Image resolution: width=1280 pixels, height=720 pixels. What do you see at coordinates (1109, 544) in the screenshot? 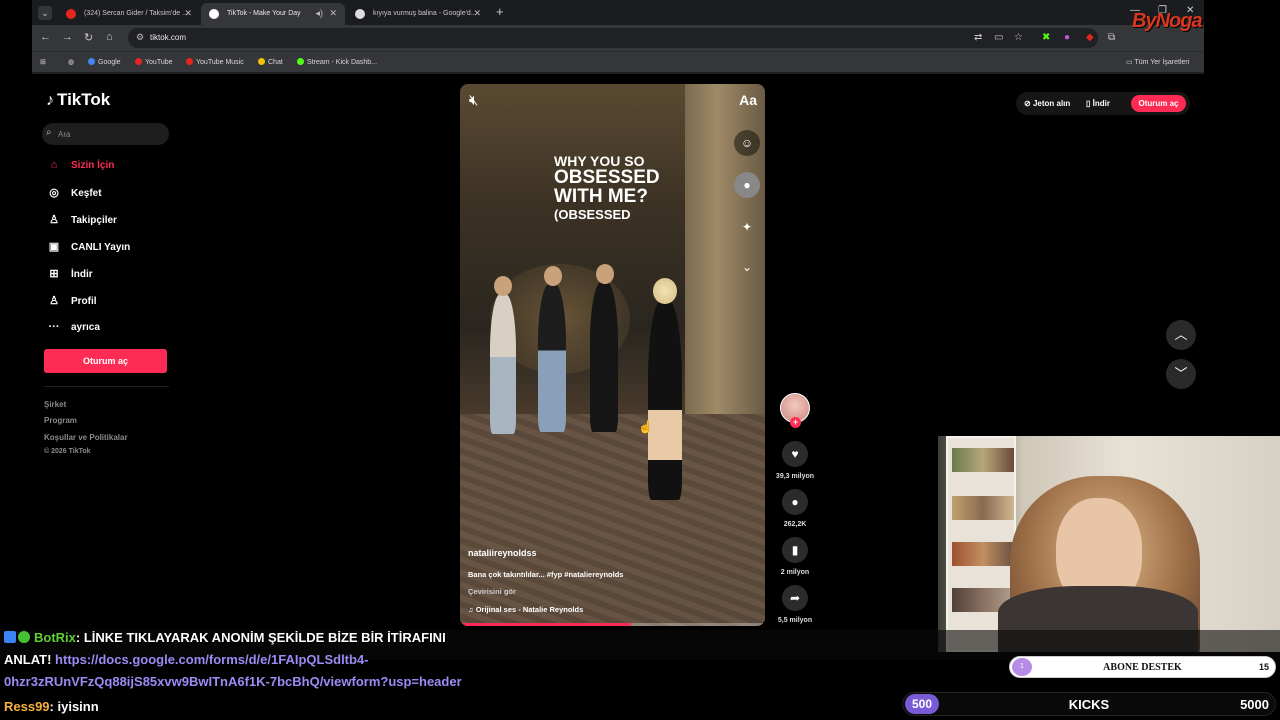
I see `webcam-feed` at bounding box center [1109, 544].